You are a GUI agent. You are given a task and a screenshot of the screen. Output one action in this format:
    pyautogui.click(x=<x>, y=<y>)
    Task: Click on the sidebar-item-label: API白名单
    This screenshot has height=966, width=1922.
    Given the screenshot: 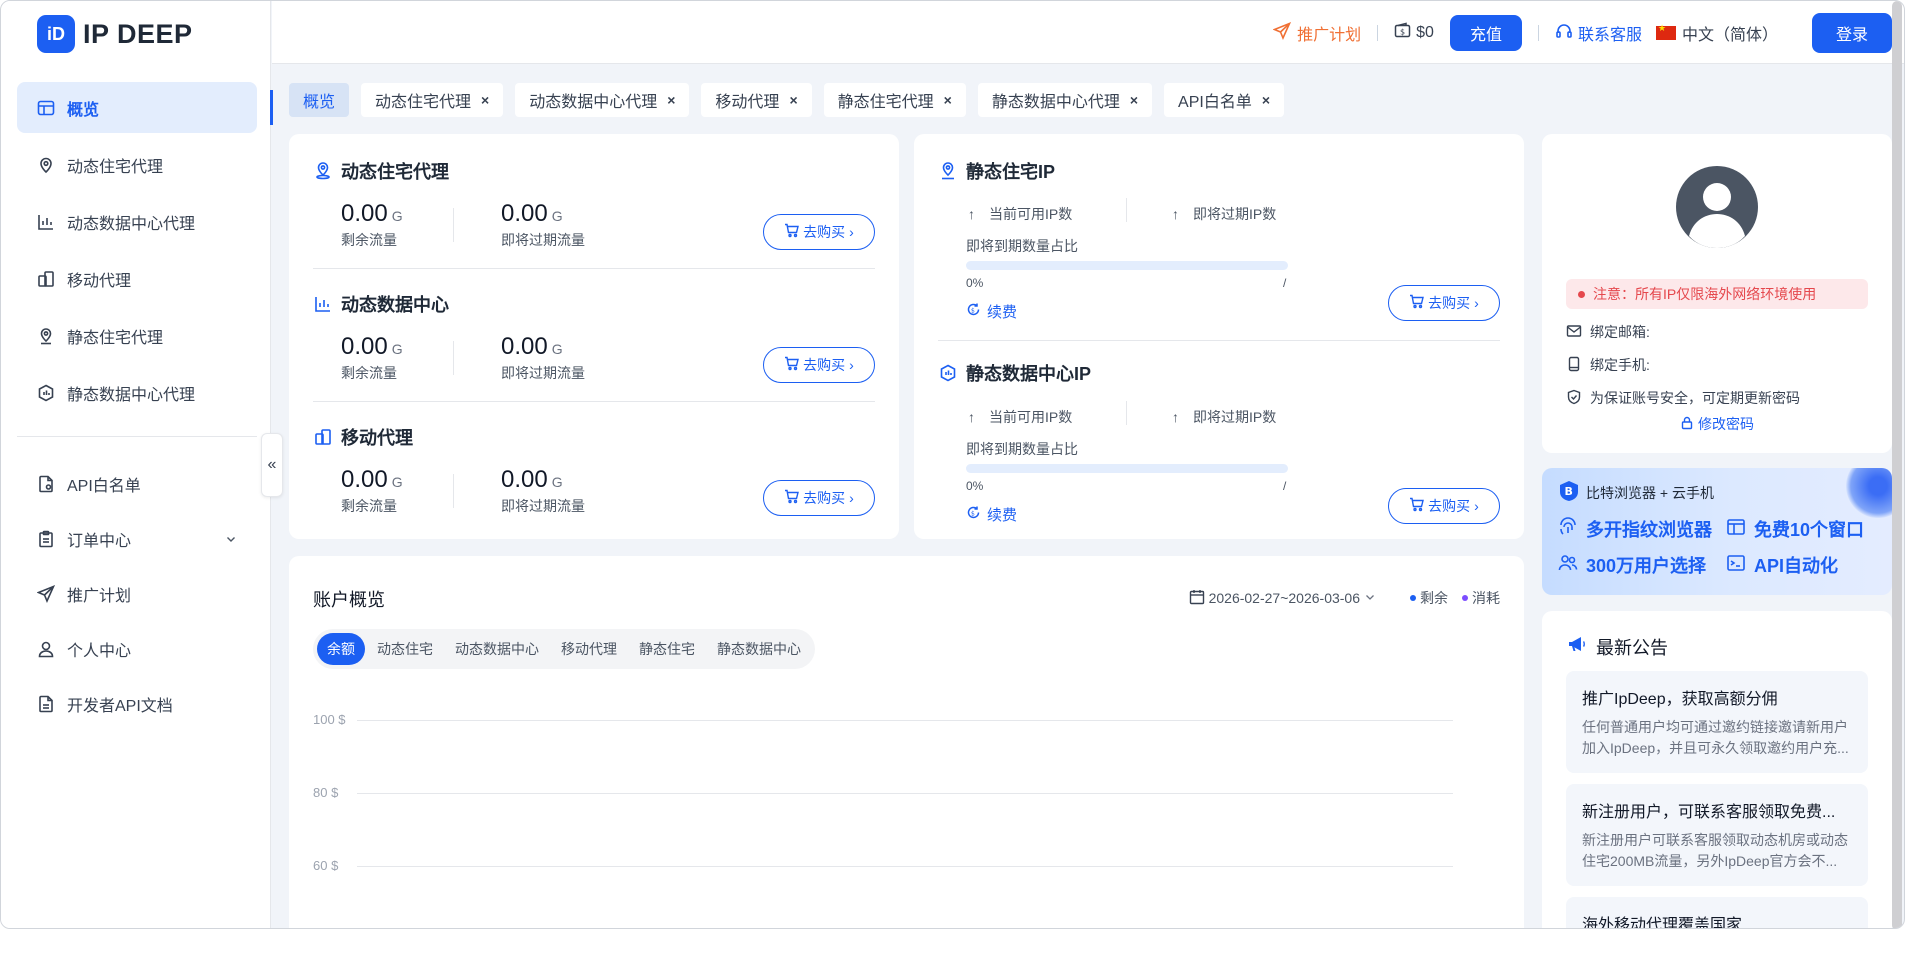 What is the action you would take?
    pyautogui.click(x=104, y=486)
    